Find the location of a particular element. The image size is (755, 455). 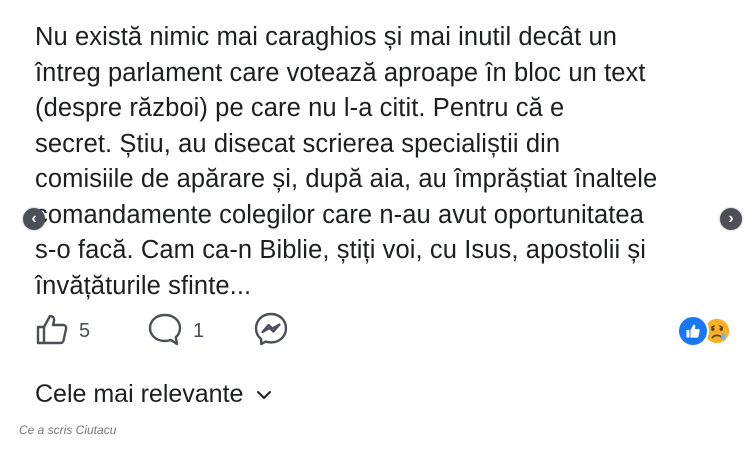

like-button: 5 is located at coordinates (62, 331).